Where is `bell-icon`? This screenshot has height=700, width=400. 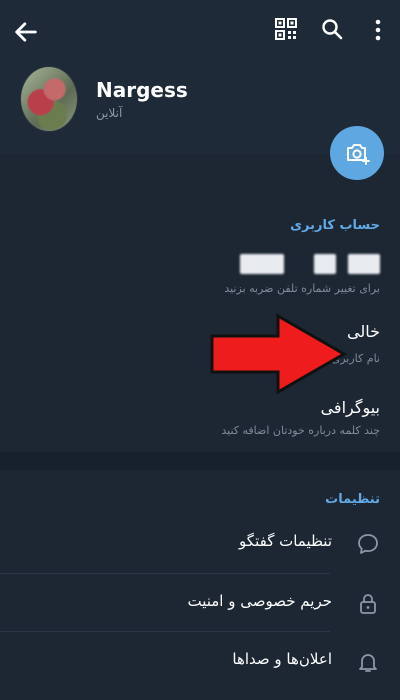
bell-icon is located at coordinates (368, 663).